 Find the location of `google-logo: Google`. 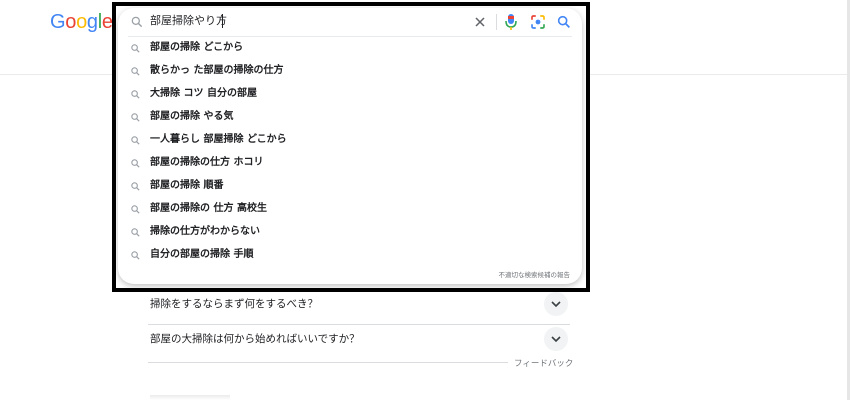

google-logo: Google is located at coordinates (81, 22).